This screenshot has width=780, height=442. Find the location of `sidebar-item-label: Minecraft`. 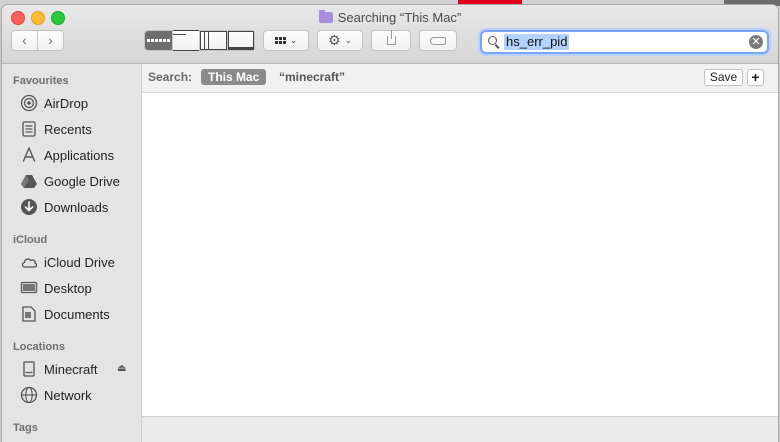

sidebar-item-label: Minecraft is located at coordinates (71, 369).